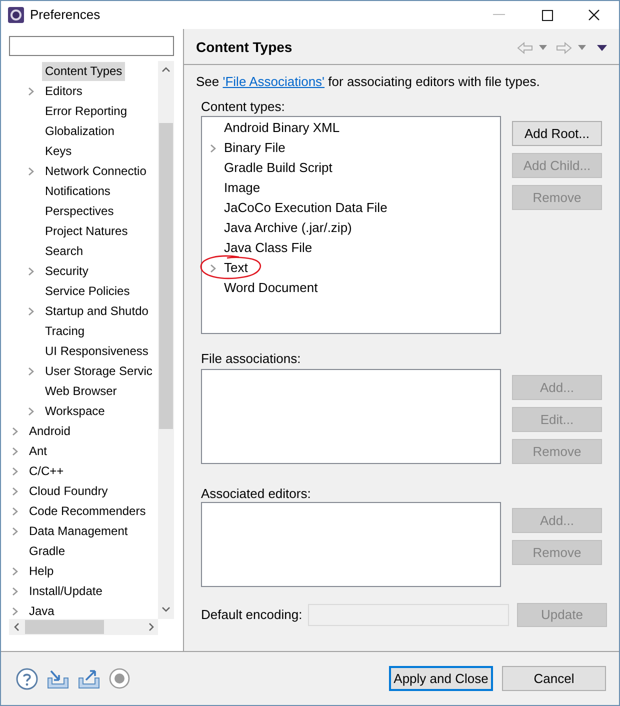  Describe the element at coordinates (91, 46) in the screenshot. I see `filter-field` at that location.